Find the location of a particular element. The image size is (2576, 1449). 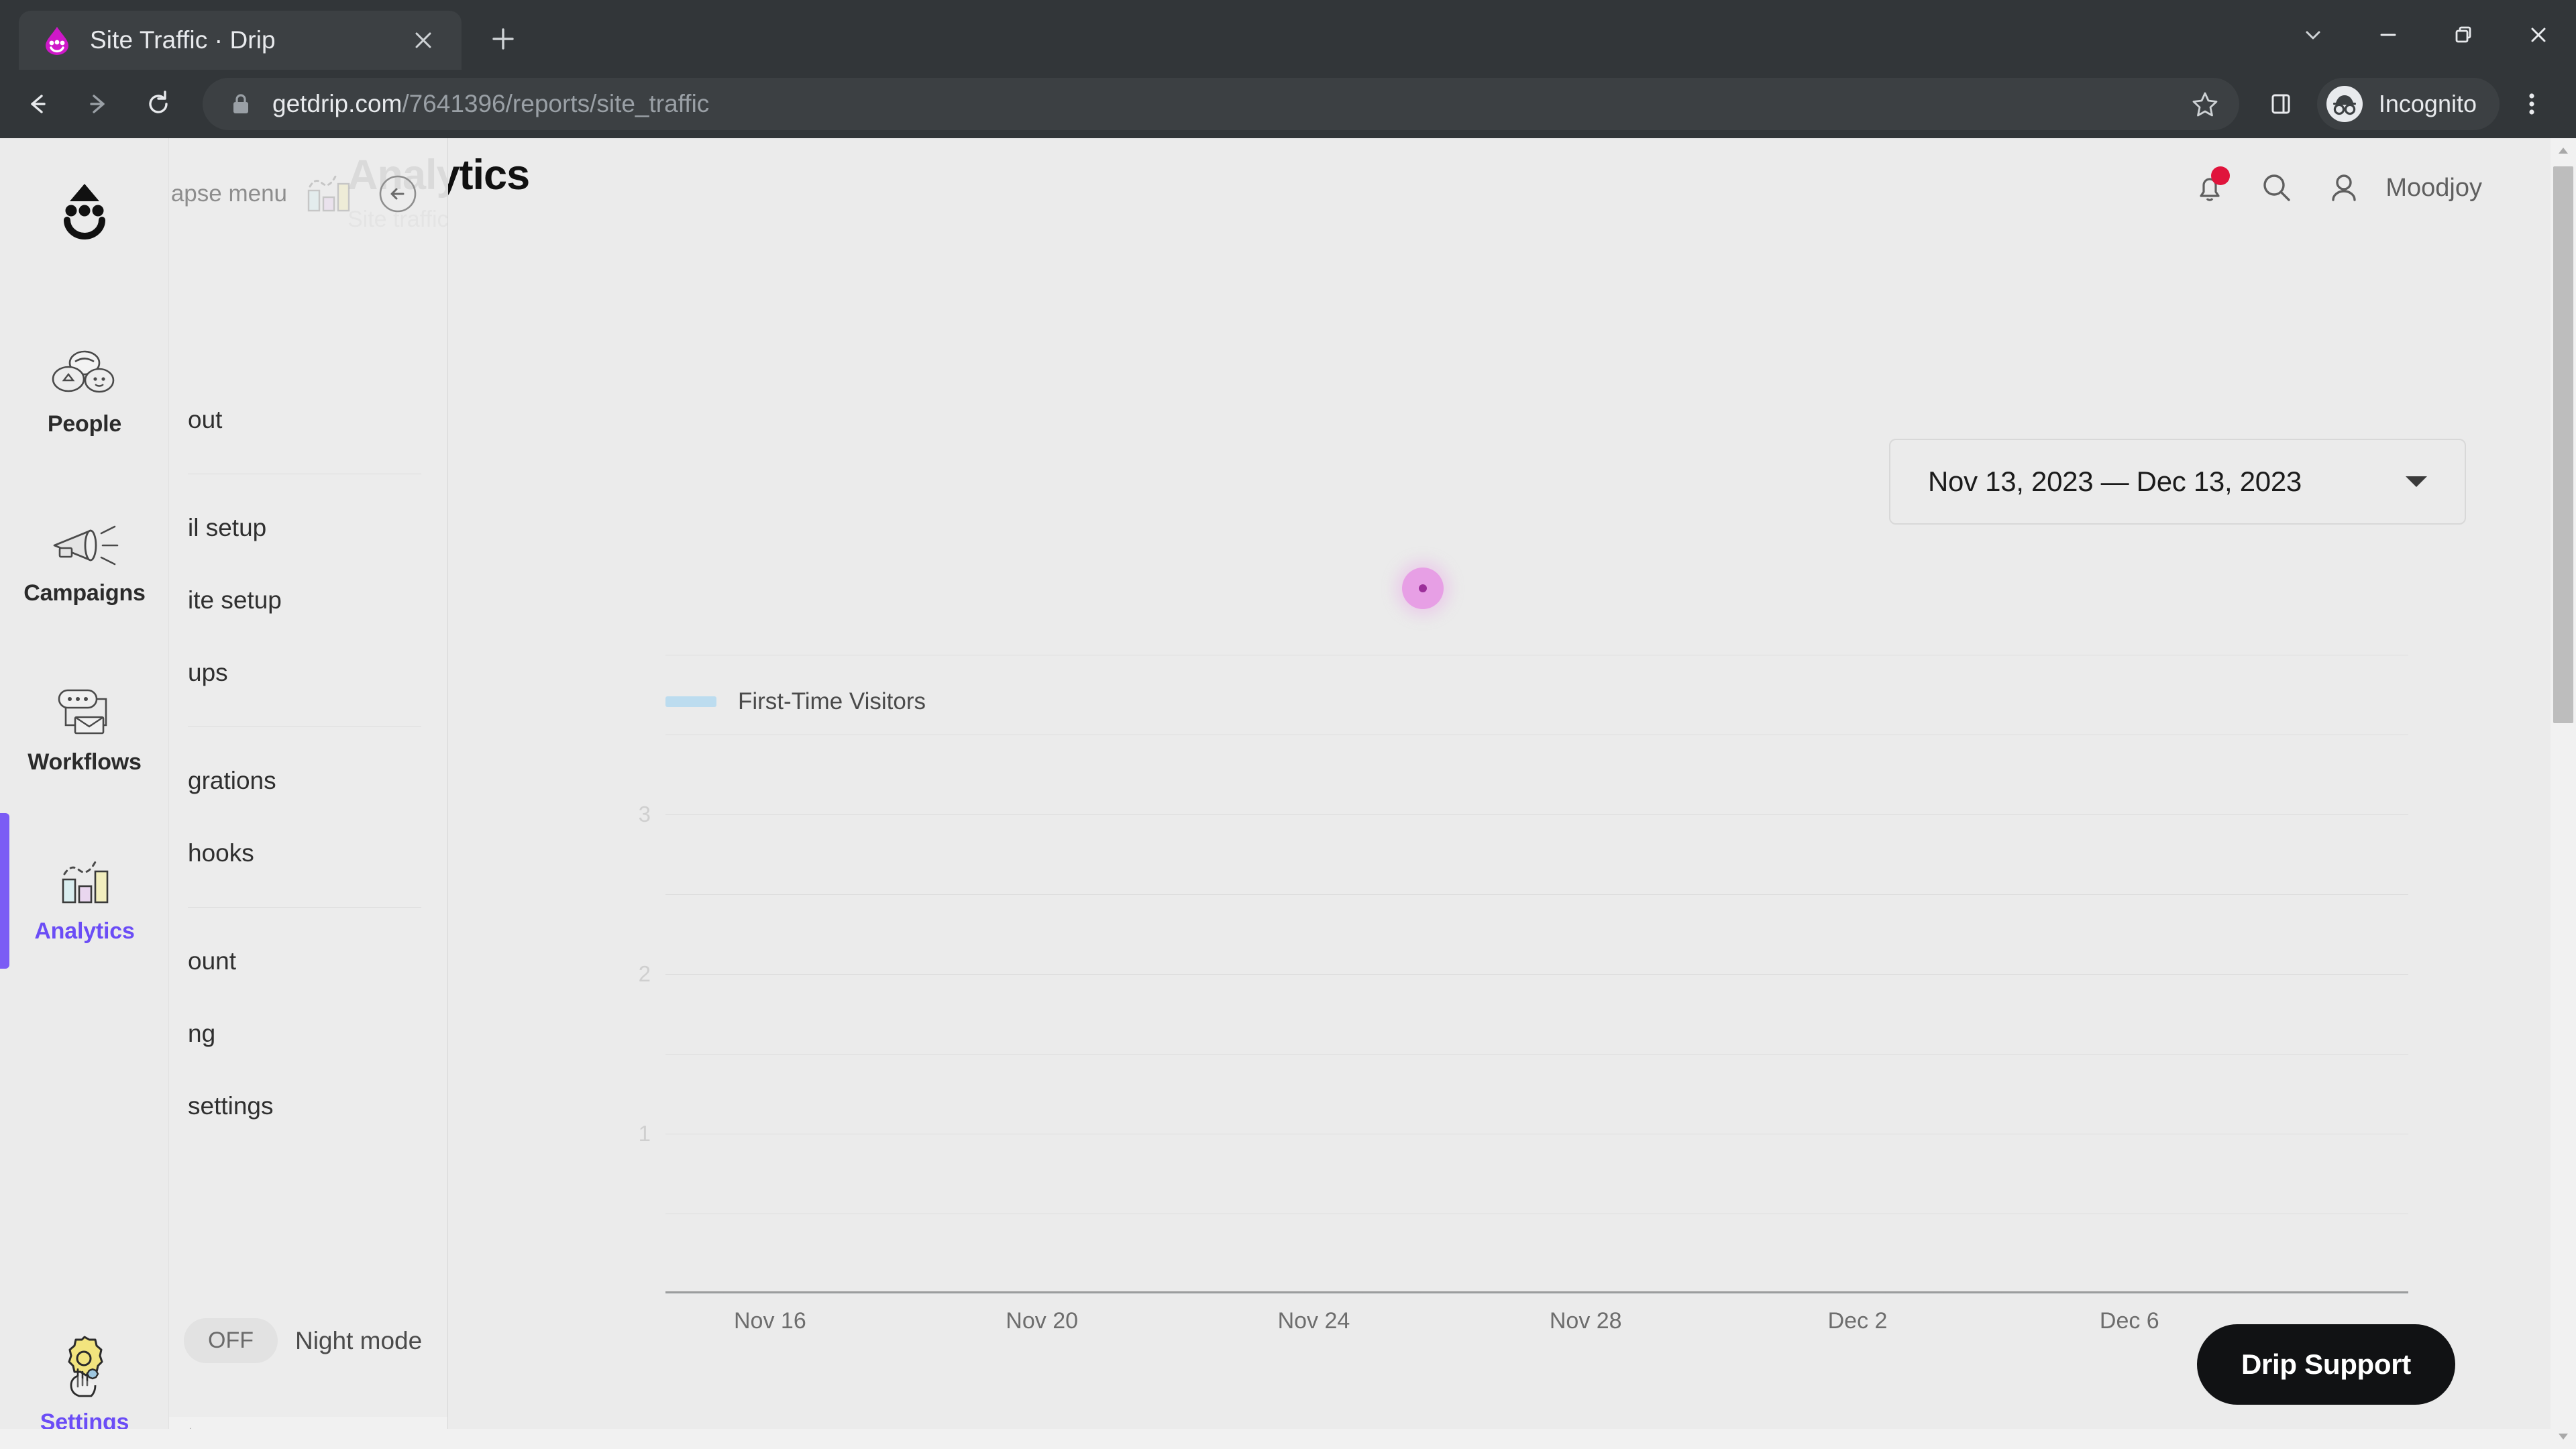

settings-menu-item: ount is located at coordinates (308, 961).